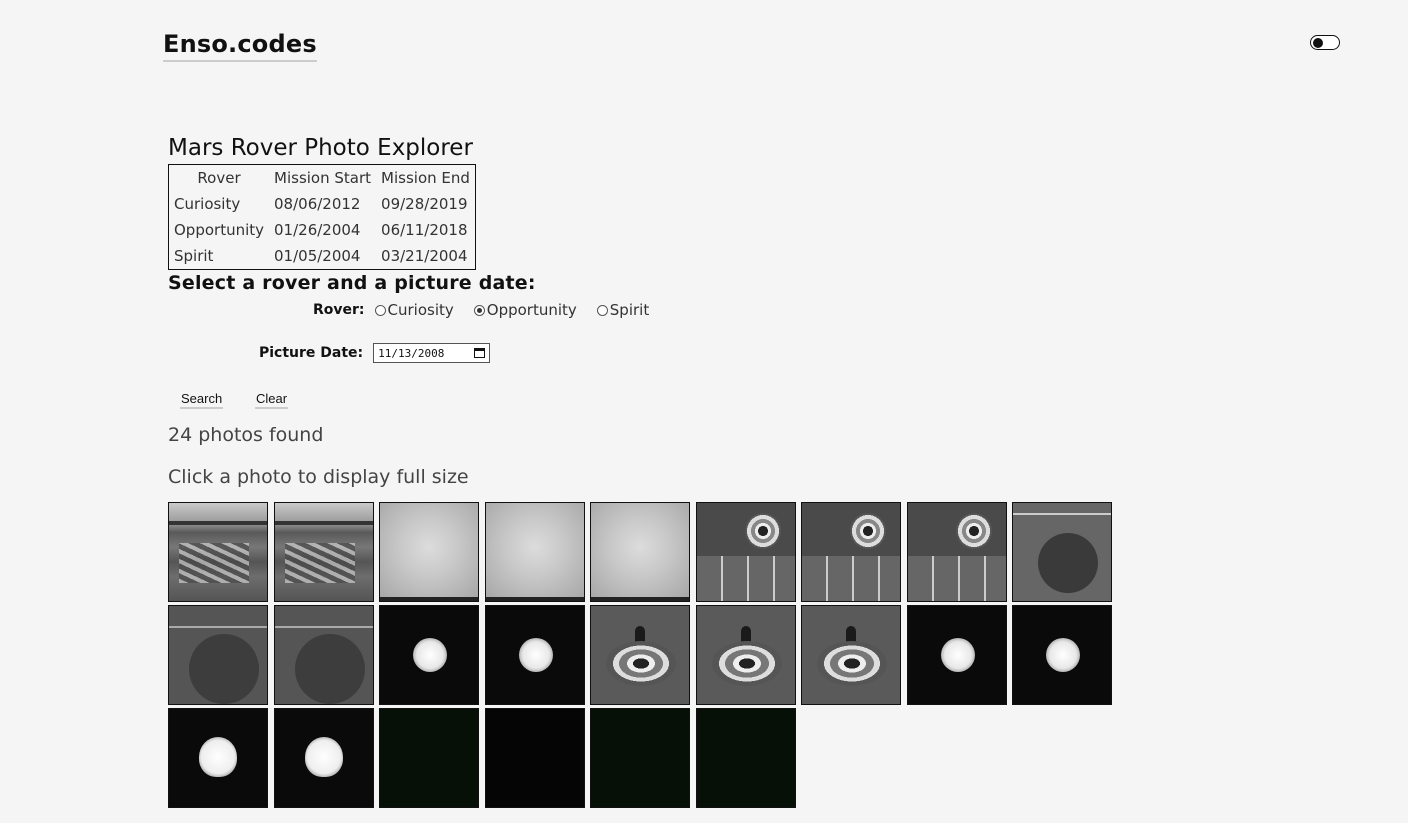 The image size is (1408, 823). I want to click on rover-radio-spirit: Spirit, so click(623, 310).